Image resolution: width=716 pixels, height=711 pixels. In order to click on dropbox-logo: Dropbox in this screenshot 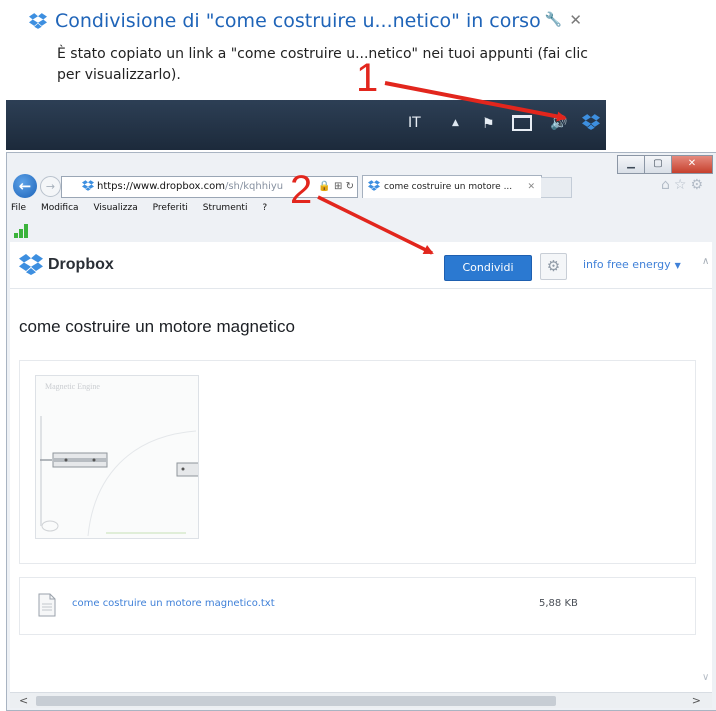, I will do `click(66, 264)`.